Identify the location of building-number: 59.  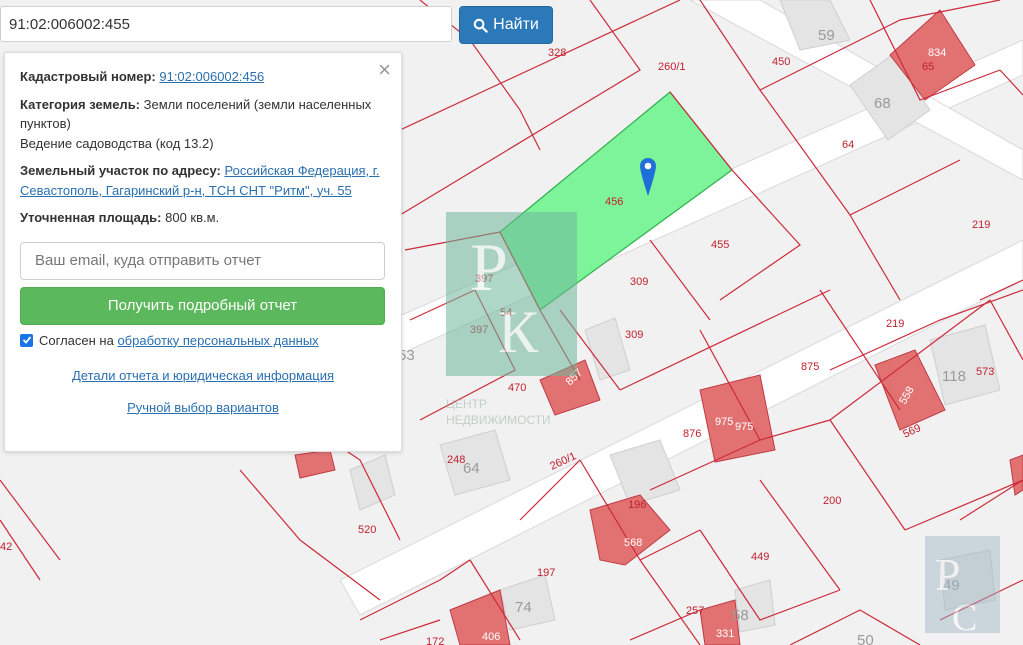
(826, 35).